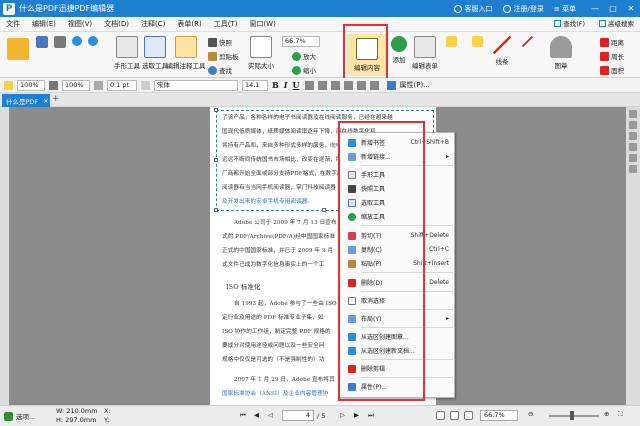  I want to click on zoom-out-status-button: ⊖, so click(530, 414).